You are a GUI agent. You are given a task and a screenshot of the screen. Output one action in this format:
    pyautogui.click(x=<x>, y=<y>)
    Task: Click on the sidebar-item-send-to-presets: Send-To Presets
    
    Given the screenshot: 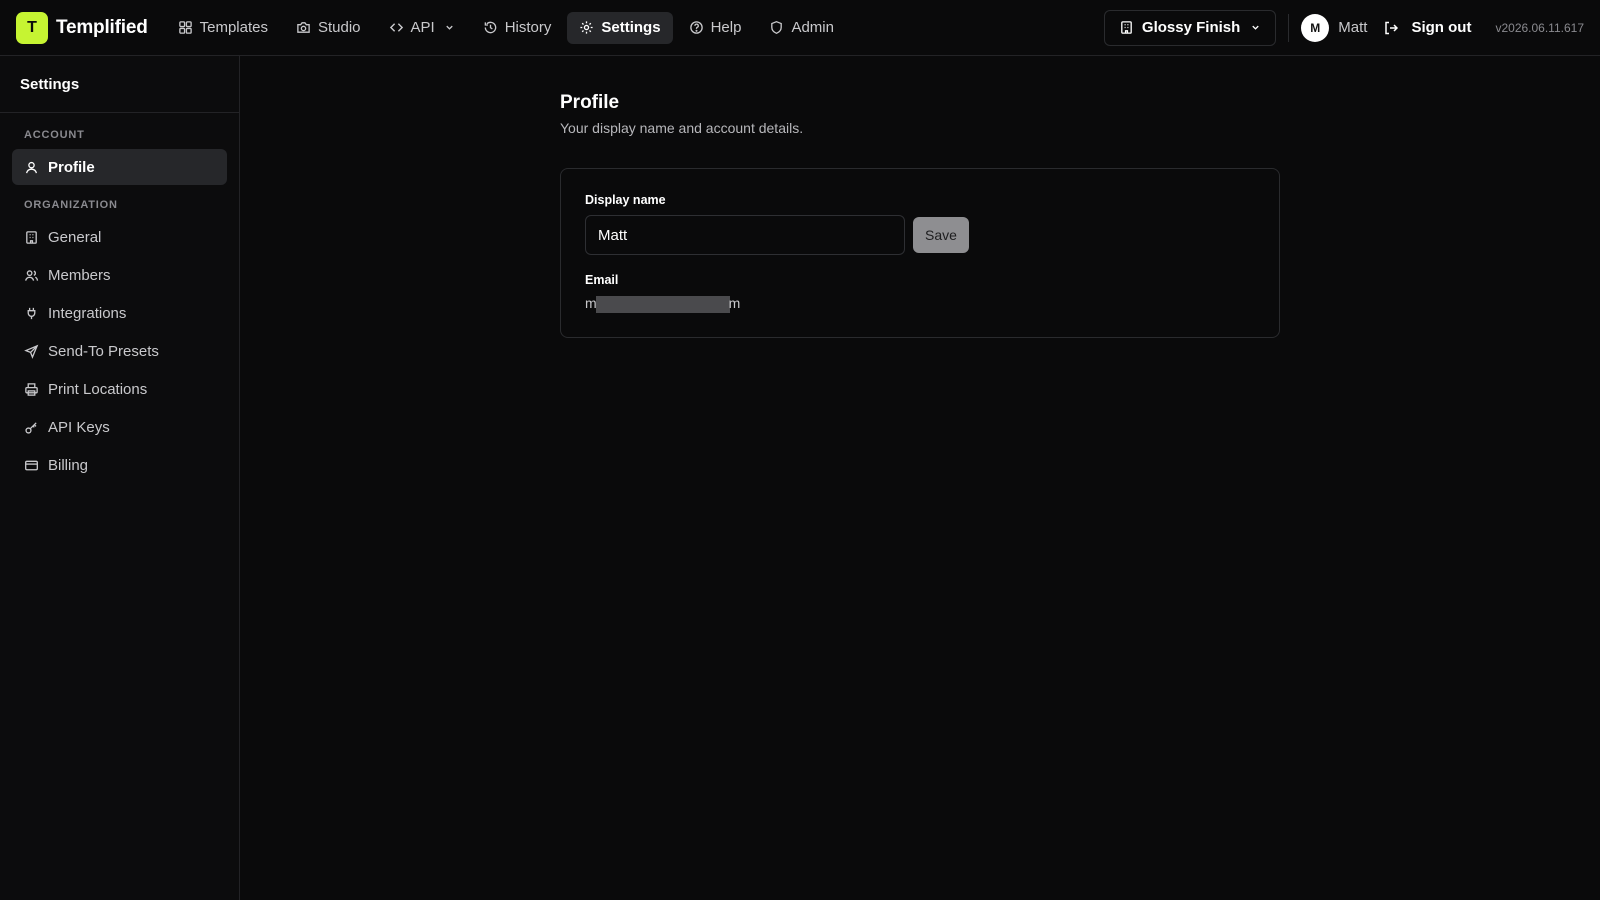 What is the action you would take?
    pyautogui.click(x=119, y=351)
    